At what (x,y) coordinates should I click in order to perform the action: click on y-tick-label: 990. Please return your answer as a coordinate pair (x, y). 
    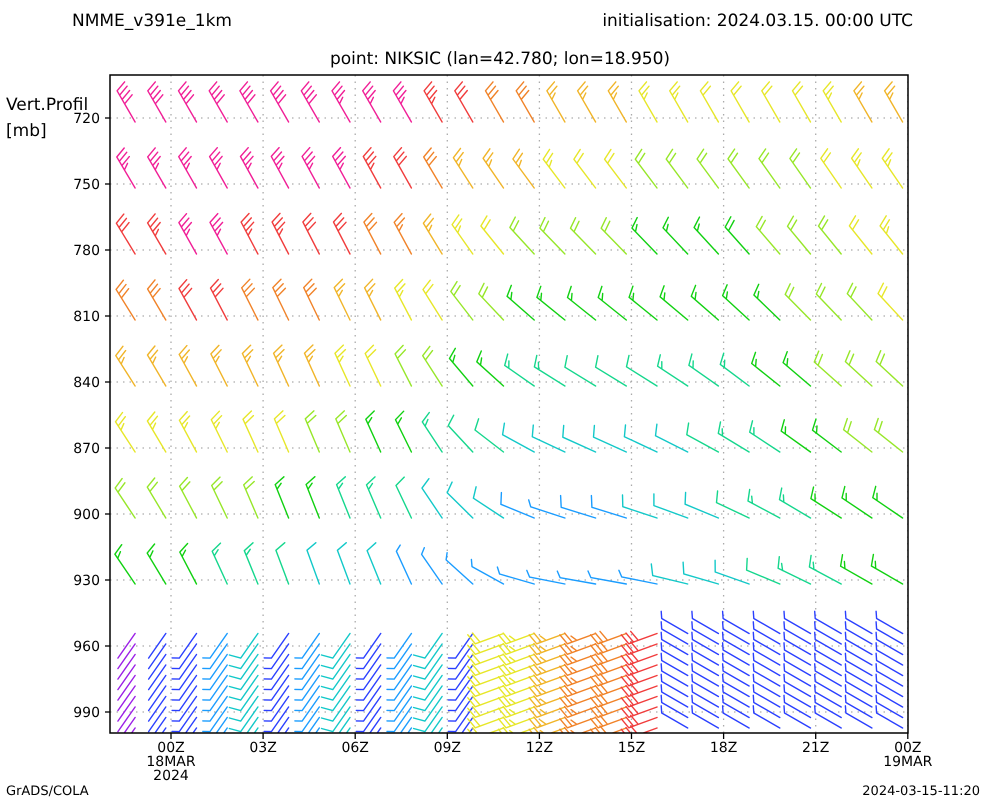
    Looking at the image, I should click on (86, 713).